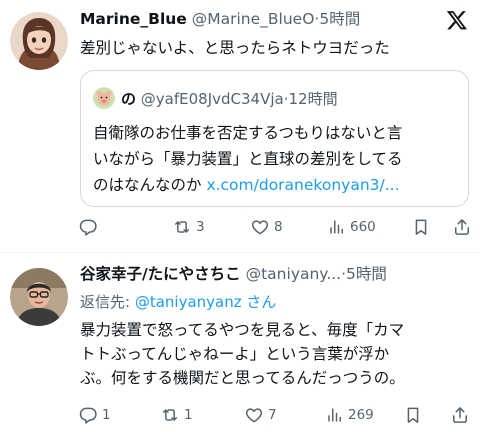 The width and height of the screenshot is (480, 441). I want to click on action-bar: 1 1 7 269, so click(275, 415).